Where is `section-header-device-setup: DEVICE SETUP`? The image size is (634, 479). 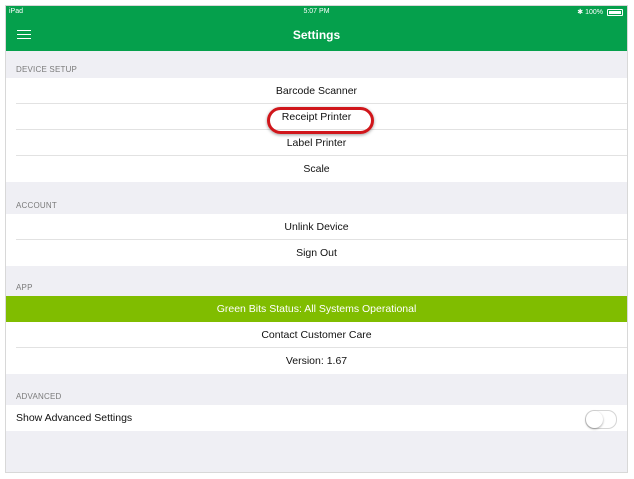 section-header-device-setup: DEVICE SETUP is located at coordinates (47, 69).